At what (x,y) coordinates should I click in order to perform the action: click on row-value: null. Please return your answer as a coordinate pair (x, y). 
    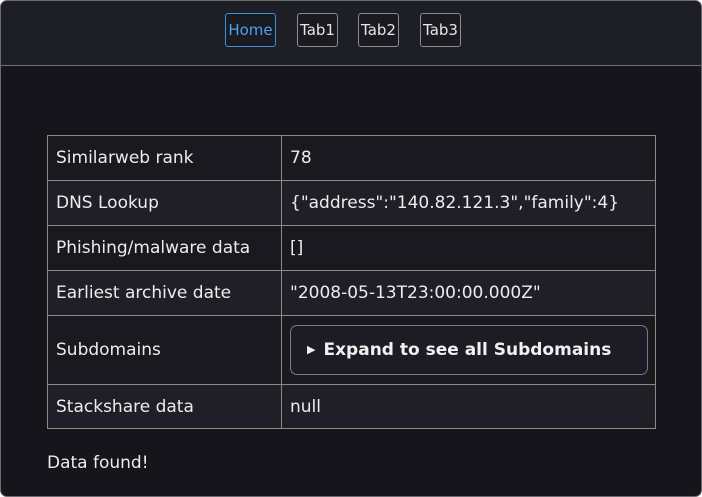
    Looking at the image, I should click on (468, 406).